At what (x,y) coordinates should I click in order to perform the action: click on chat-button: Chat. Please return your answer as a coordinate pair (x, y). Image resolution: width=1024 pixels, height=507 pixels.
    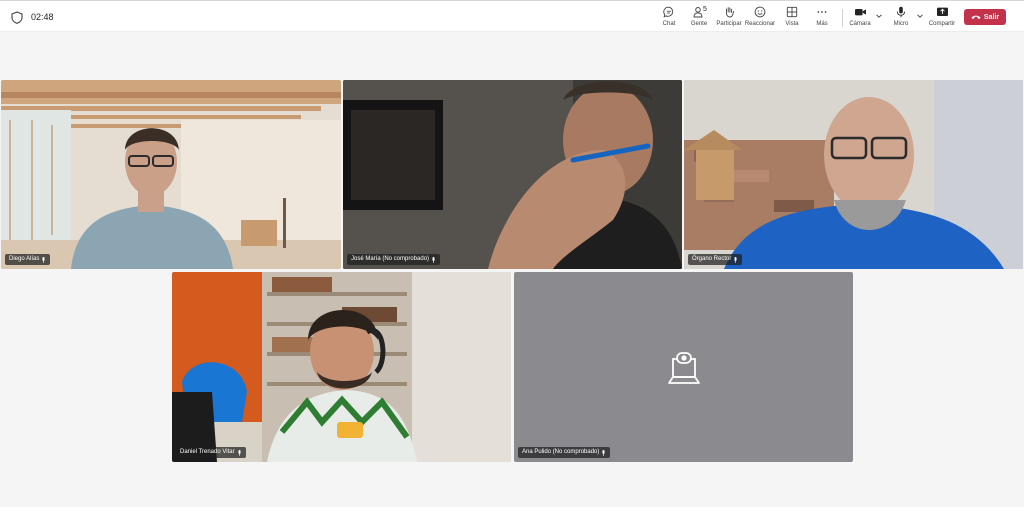
    Looking at the image, I should click on (669, 18).